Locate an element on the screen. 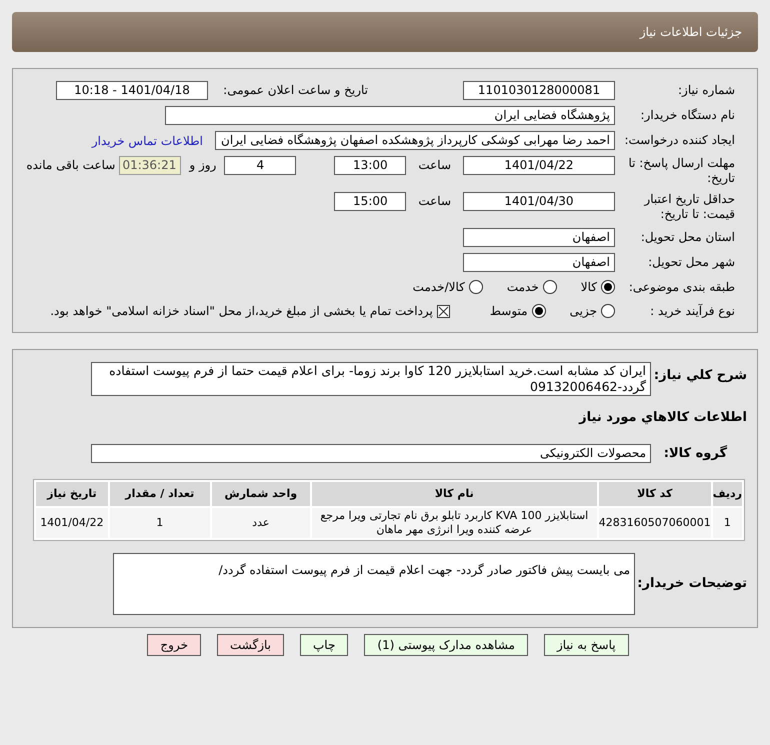 This screenshot has height=745, width=770. description-field: ایران کد مشابه است.خرید استابلایزر 120 کاوا برند زوما- برای اعلام قیمت حتما از فرم پیوست استفاده گردد-09132006462 is located at coordinates (371, 379).